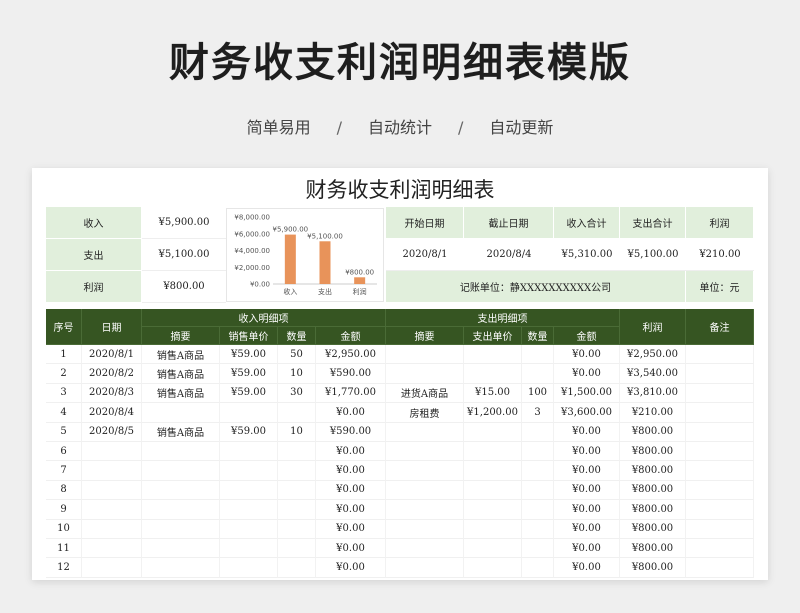 The height and width of the screenshot is (613, 800). What do you see at coordinates (64, 510) in the screenshot?
I see `cell-seq: 9` at bounding box center [64, 510].